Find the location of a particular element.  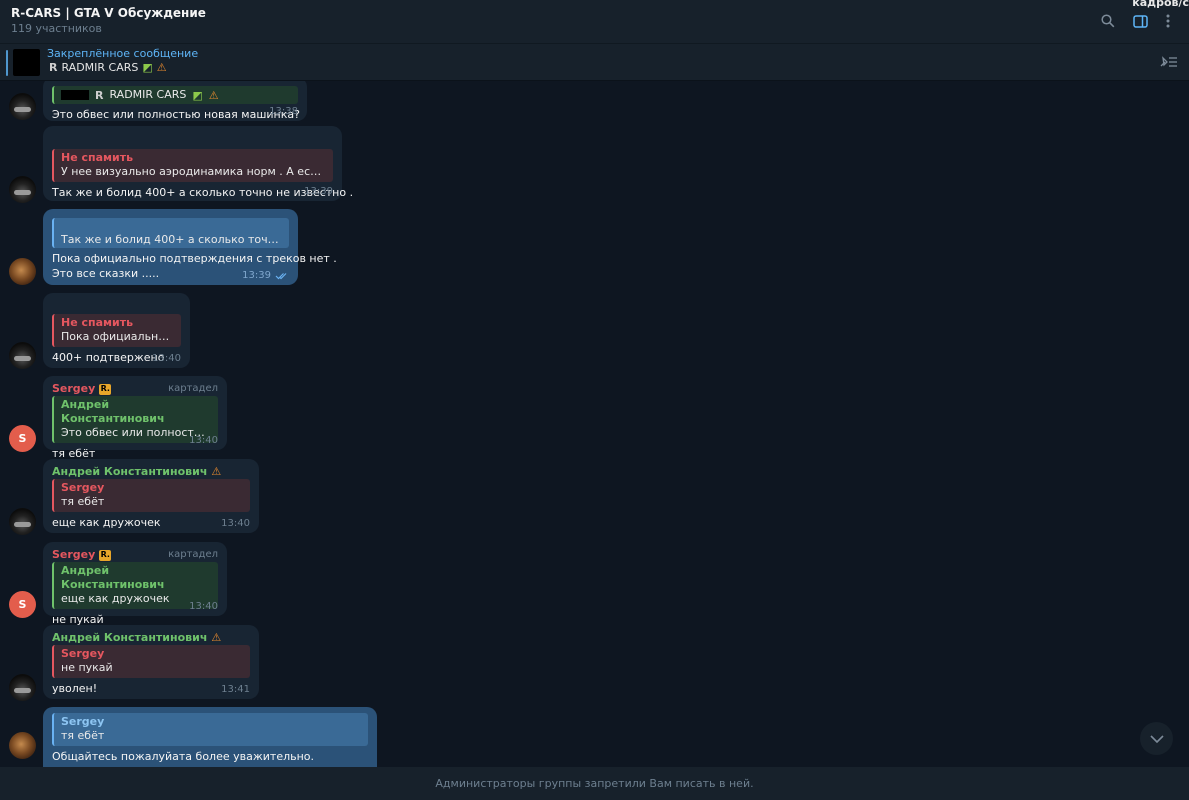

message-text: Общайтесь пожалуйата более уважительно. is located at coordinates (183, 756).